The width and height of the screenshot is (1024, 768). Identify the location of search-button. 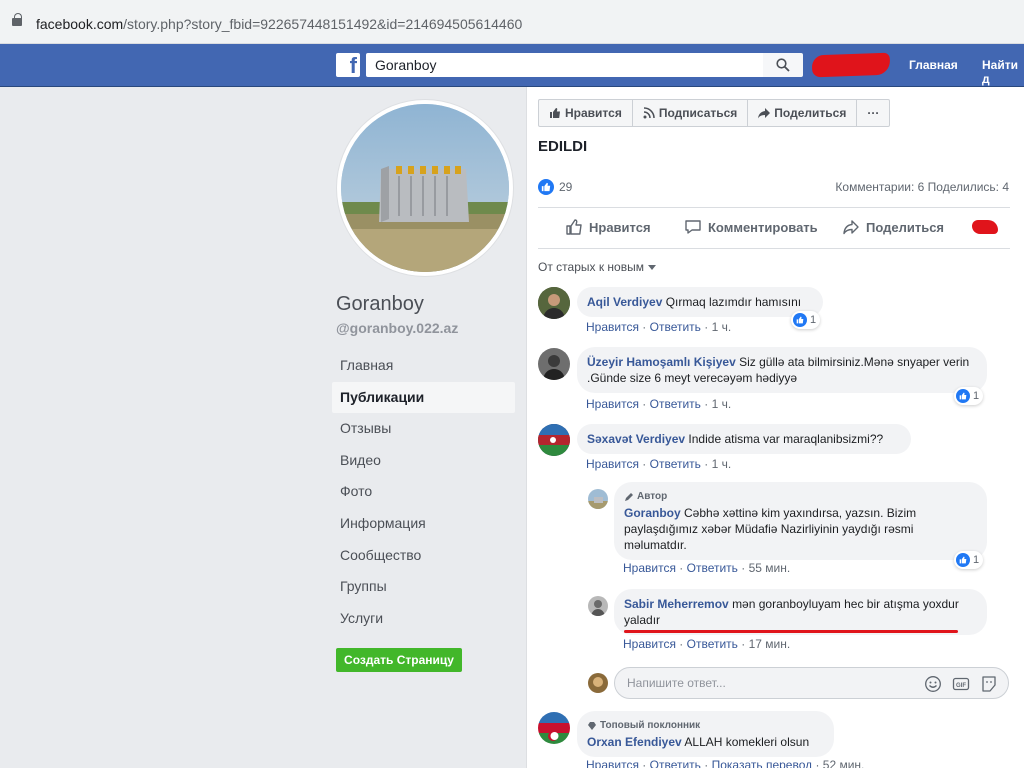
(783, 65).